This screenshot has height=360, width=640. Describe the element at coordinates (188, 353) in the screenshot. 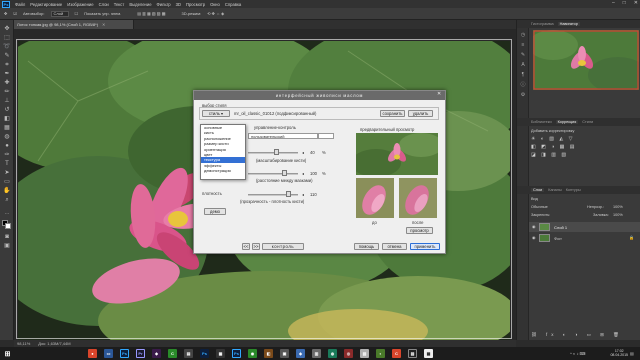

I see `app-icon: ▤` at that location.